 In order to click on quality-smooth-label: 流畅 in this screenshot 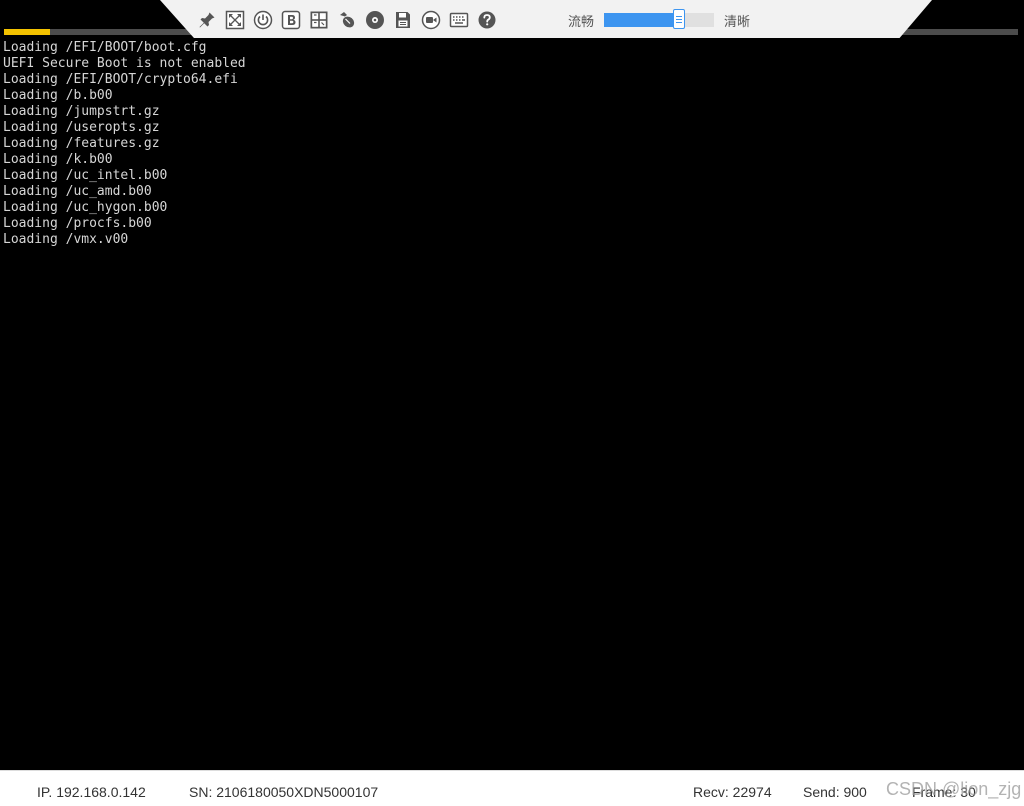, I will do `click(581, 22)`.